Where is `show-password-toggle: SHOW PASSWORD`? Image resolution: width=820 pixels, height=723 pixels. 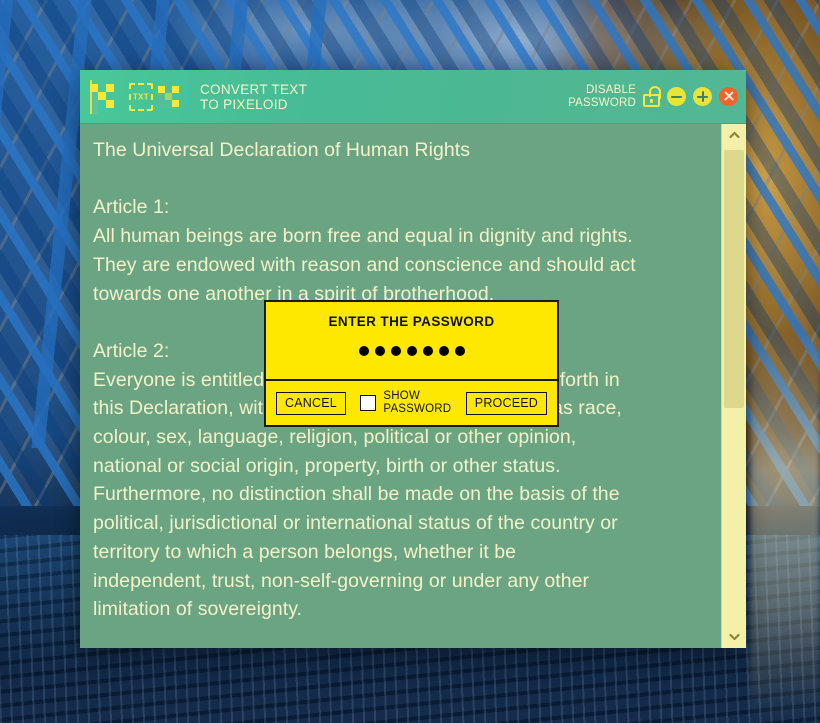
show-password-toggle: SHOW PASSWORD is located at coordinates (406, 403).